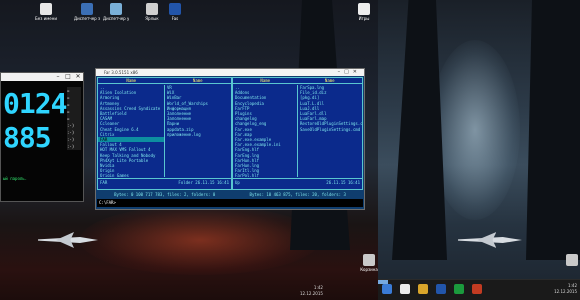  What do you see at coordinates (198, 134) in the screenshot?
I see `file-list-item: приложение.log` at bounding box center [198, 134].